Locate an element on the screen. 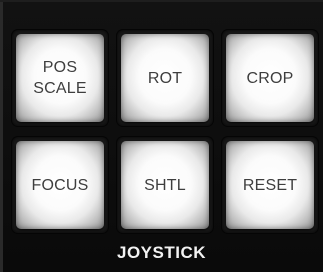 The width and height of the screenshot is (323, 272). crop-key-well: CROP is located at coordinates (270, 78).